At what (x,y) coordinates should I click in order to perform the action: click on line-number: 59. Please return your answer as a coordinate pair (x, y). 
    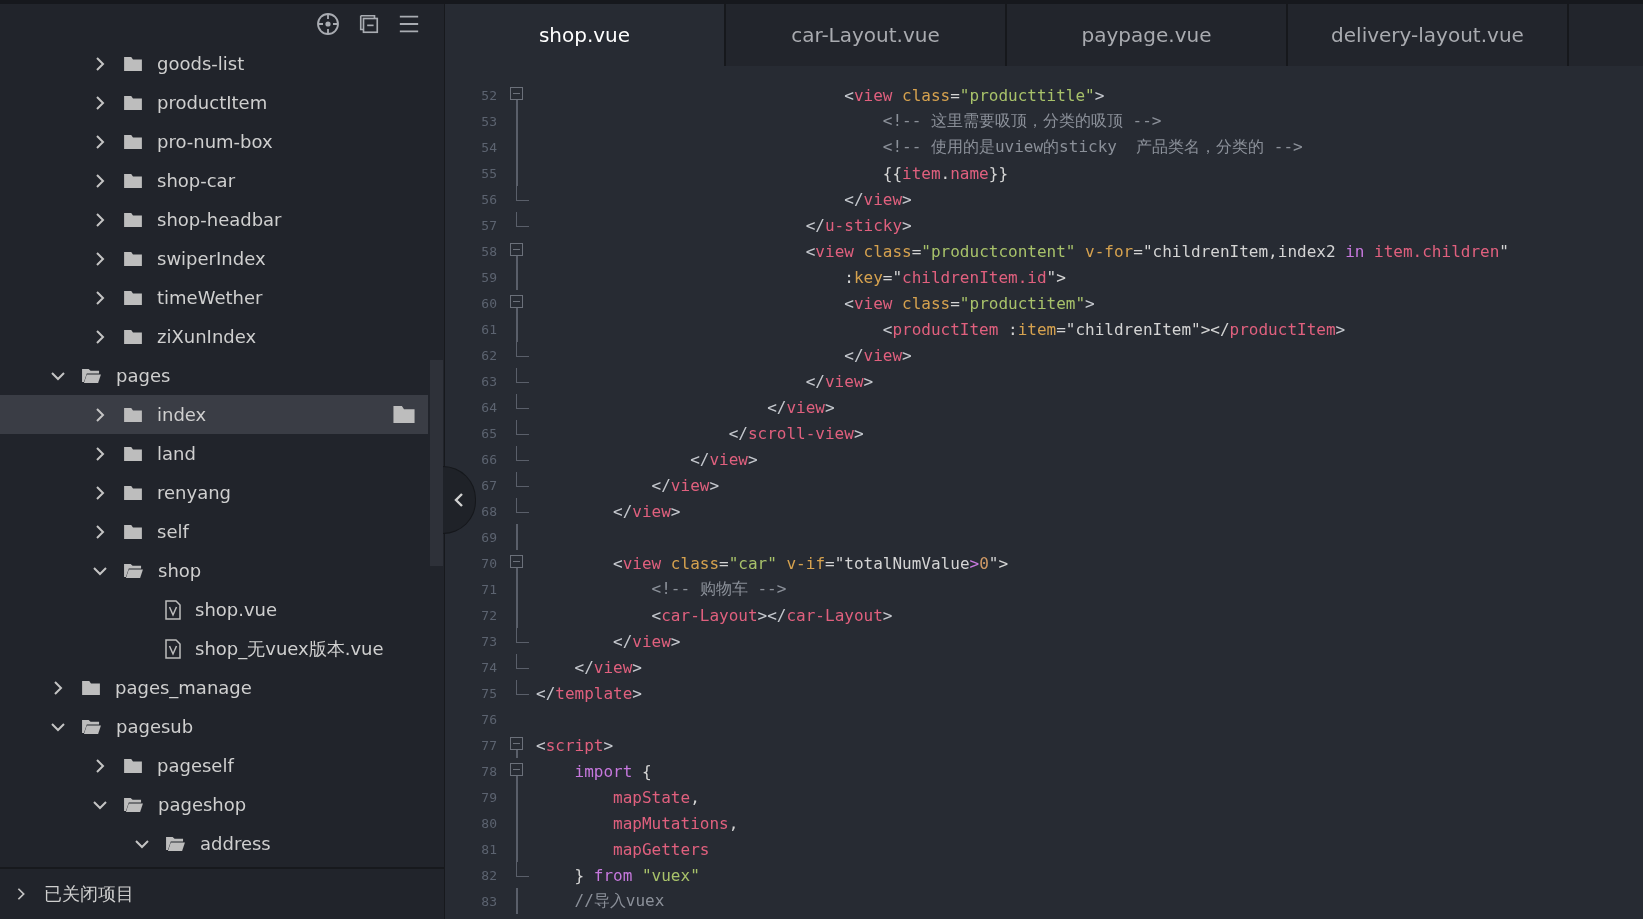
    Looking at the image, I should click on (488, 277).